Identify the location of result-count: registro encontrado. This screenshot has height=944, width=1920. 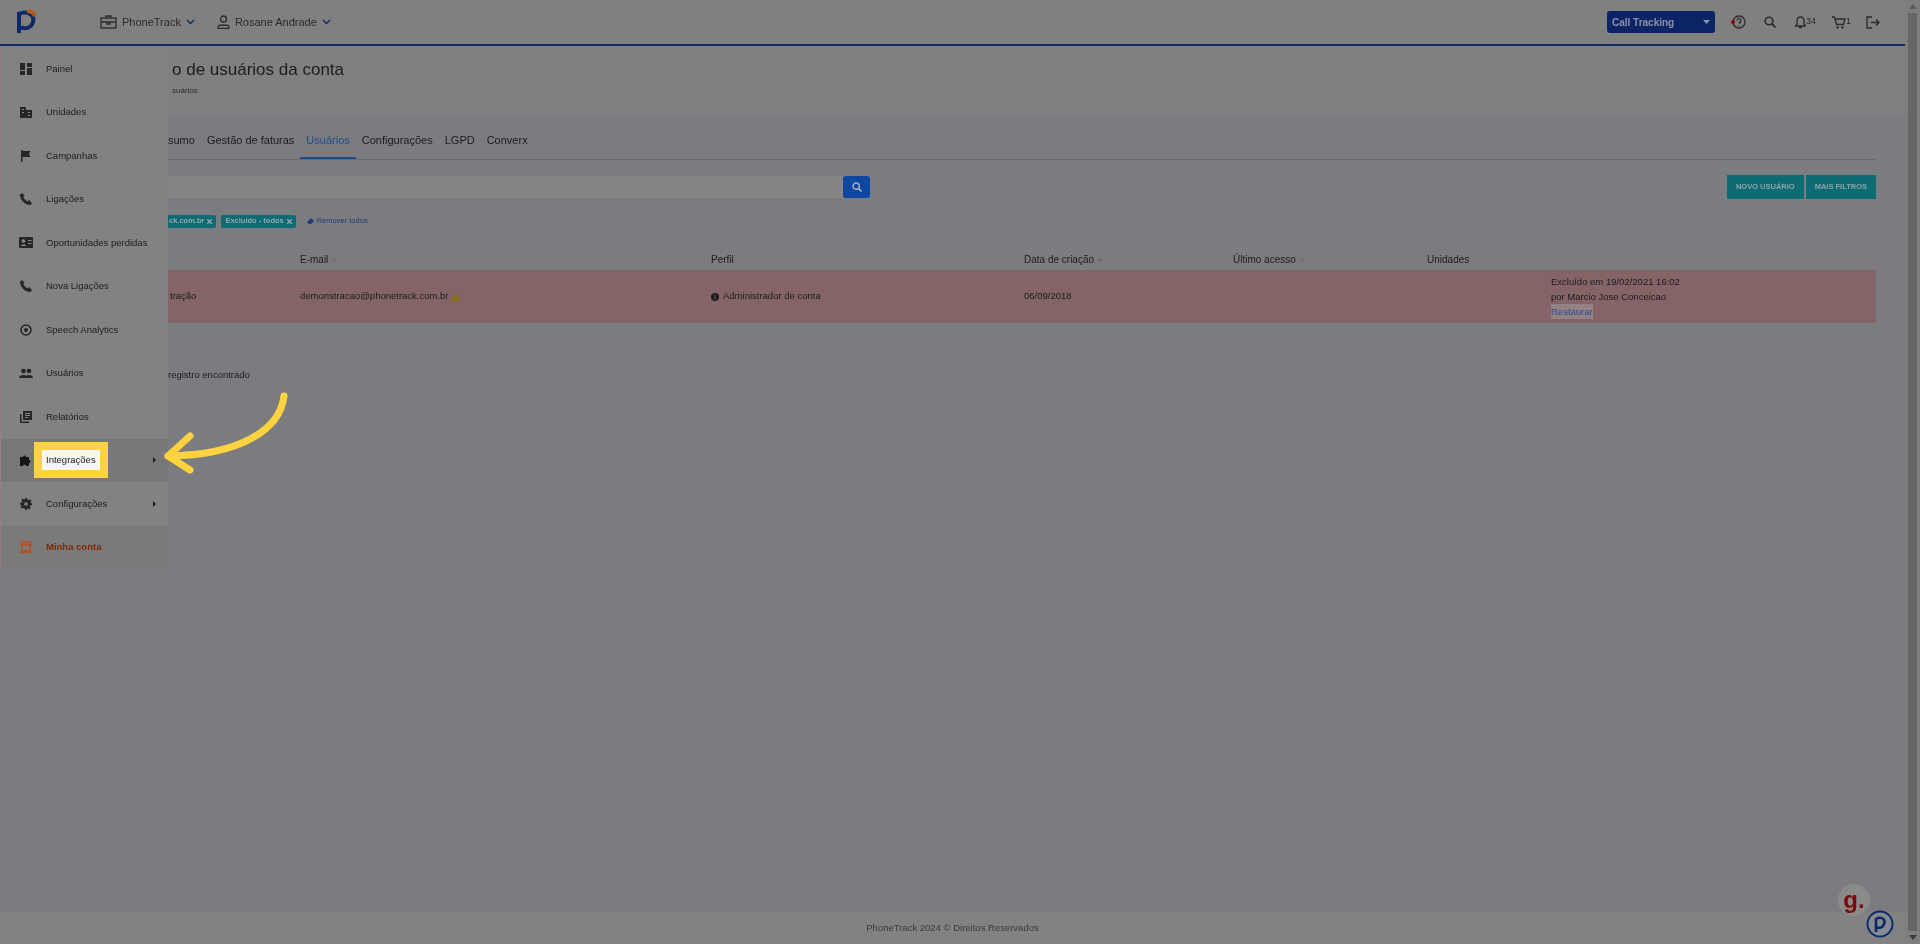
(209, 375).